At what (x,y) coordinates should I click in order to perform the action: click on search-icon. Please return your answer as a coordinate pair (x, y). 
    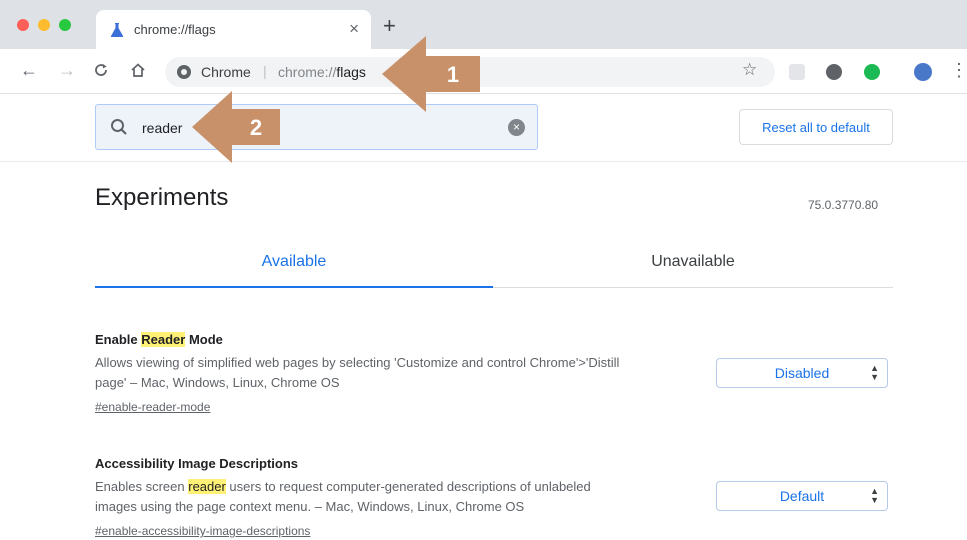
    Looking at the image, I should click on (119, 127).